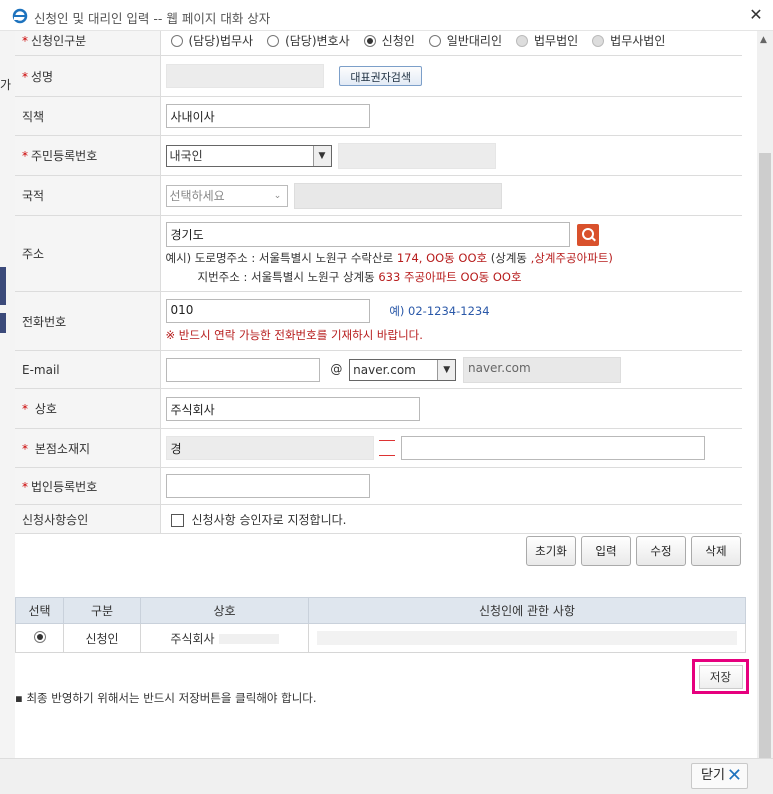 Image resolution: width=773 pixels, height=794 pixels. I want to click on resident-type-select: 내국인 ▼, so click(248, 155).